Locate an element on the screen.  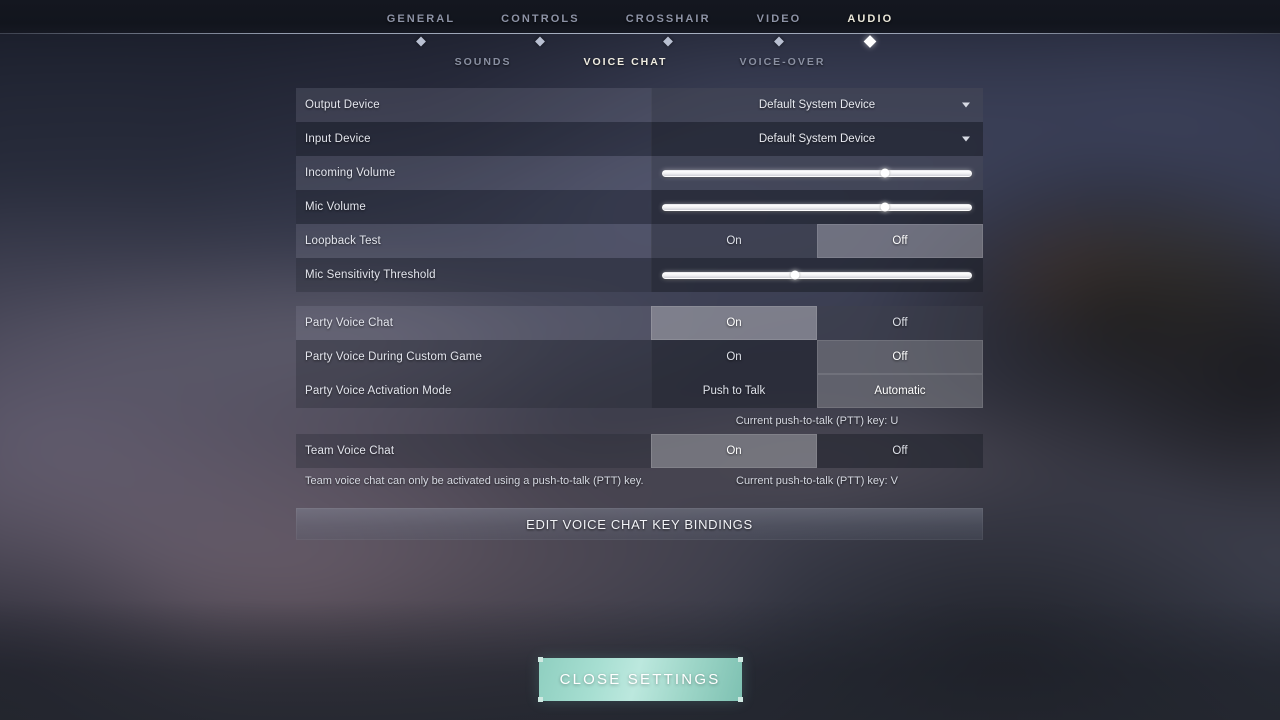
row-party-voice-custom-game-label: Party Voice During Custom Game is located at coordinates (394, 357).